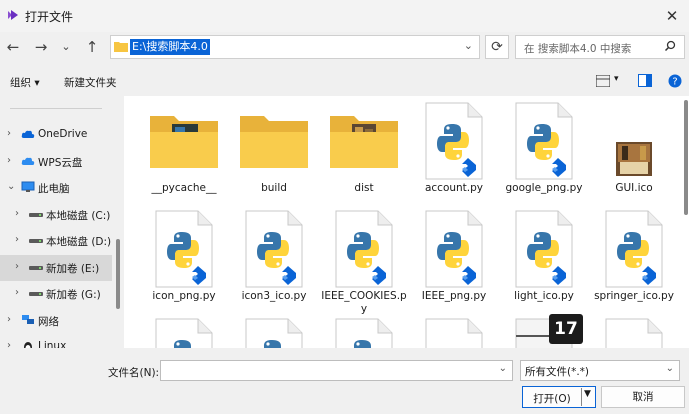 The height and width of the screenshot is (414, 689). I want to click on refresh-button: ⟳, so click(497, 47).